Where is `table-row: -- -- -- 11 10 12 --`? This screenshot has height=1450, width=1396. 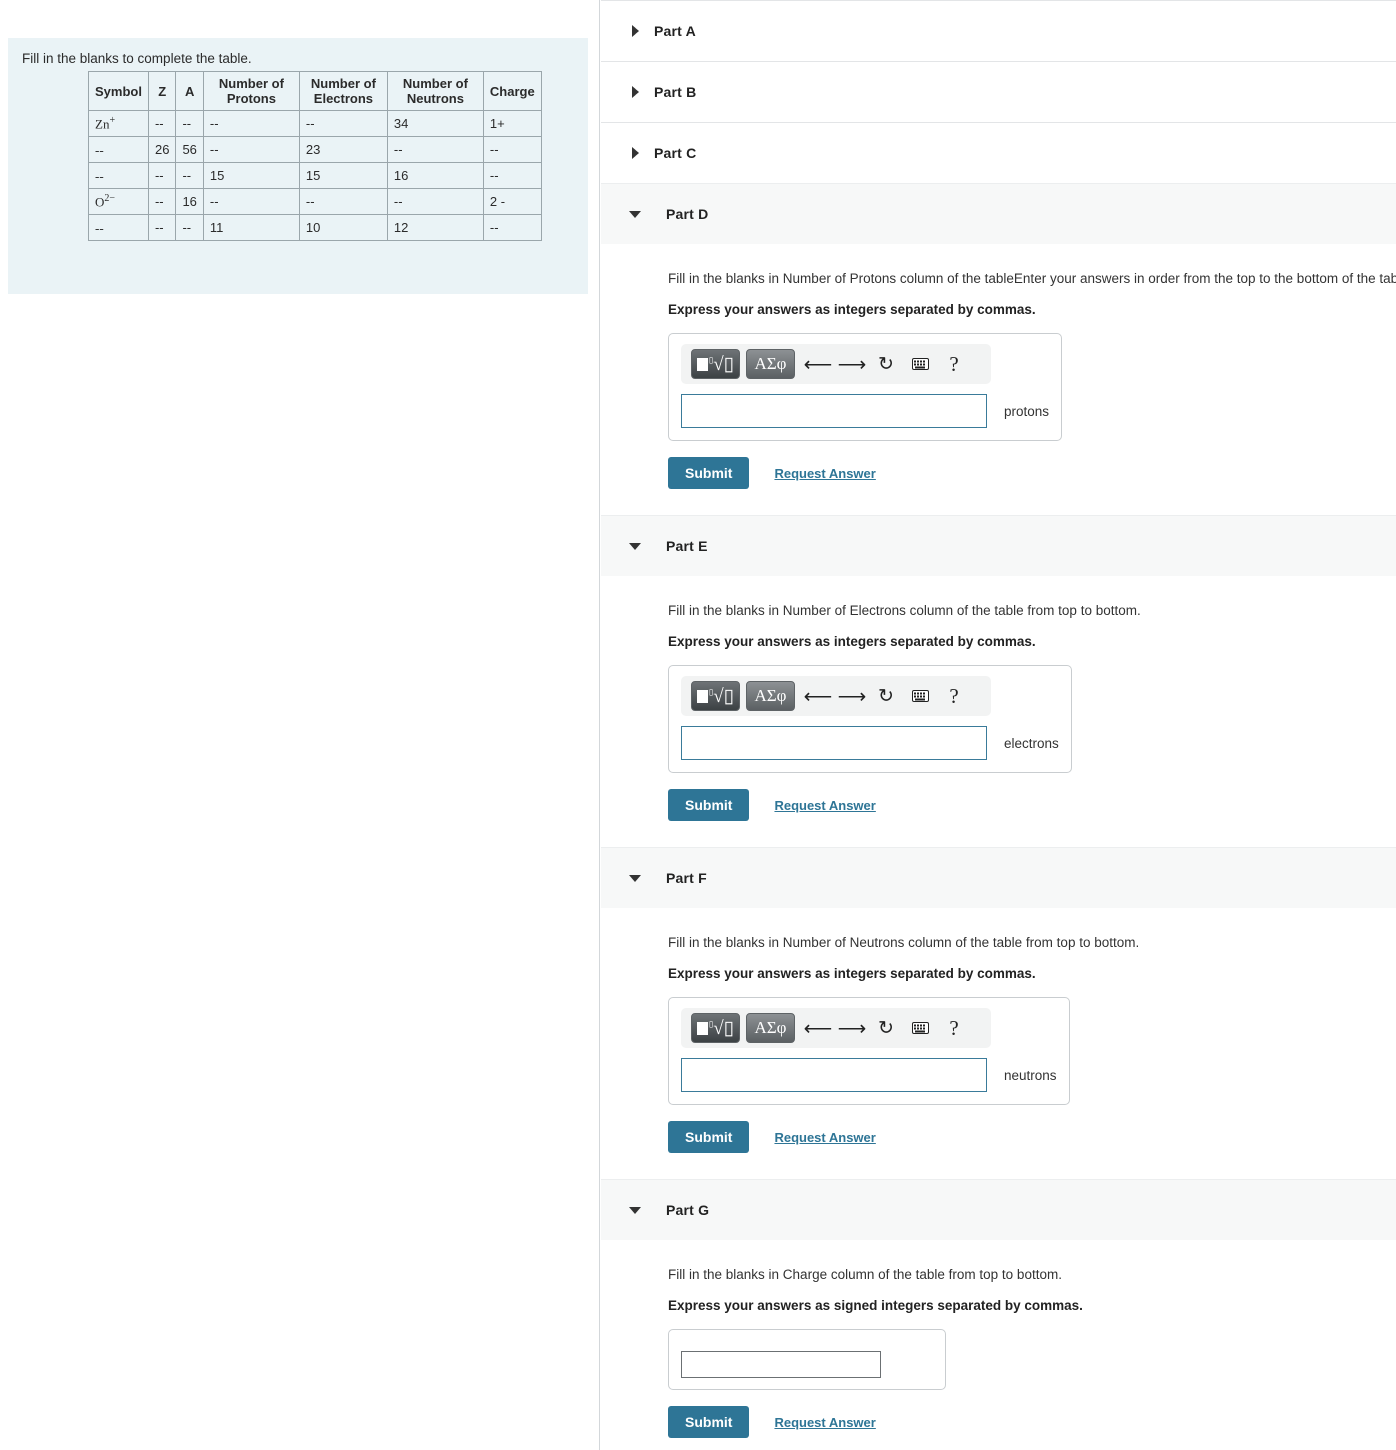
table-row: -- -- -- 11 10 12 -- is located at coordinates (315, 227).